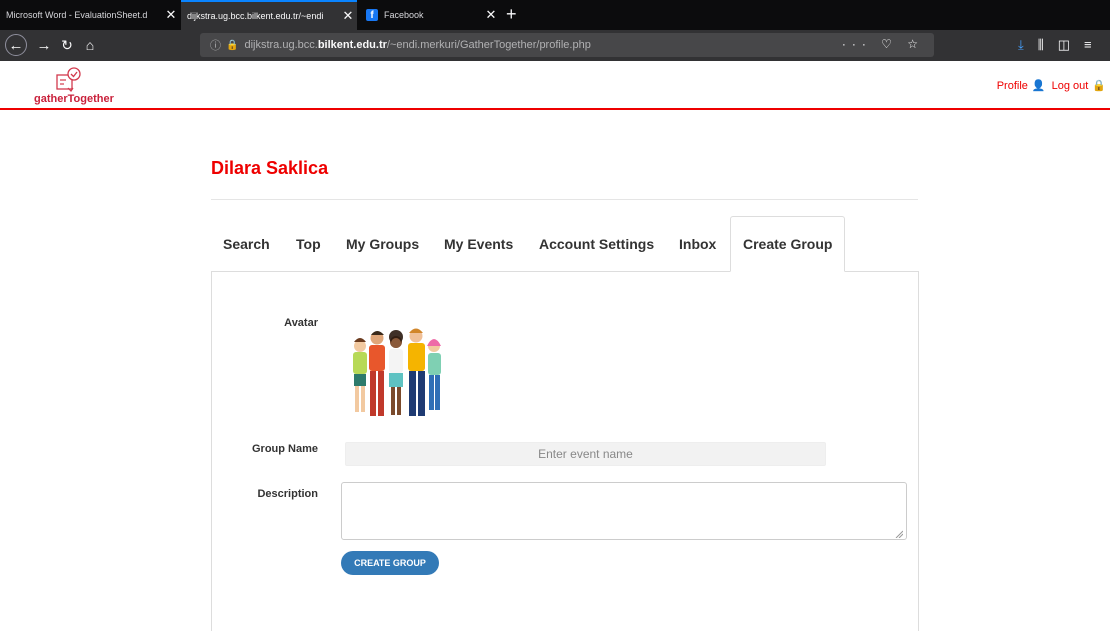 Image resolution: width=1110 pixels, height=631 pixels. What do you see at coordinates (69, 80) in the screenshot?
I see `logo-icon` at bounding box center [69, 80].